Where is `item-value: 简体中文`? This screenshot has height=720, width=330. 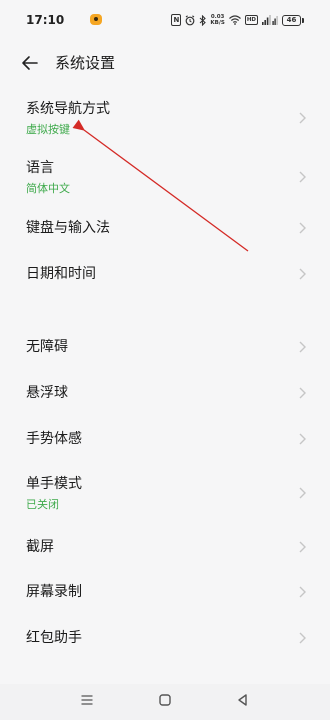 item-value: 简体中文 is located at coordinates (48, 188).